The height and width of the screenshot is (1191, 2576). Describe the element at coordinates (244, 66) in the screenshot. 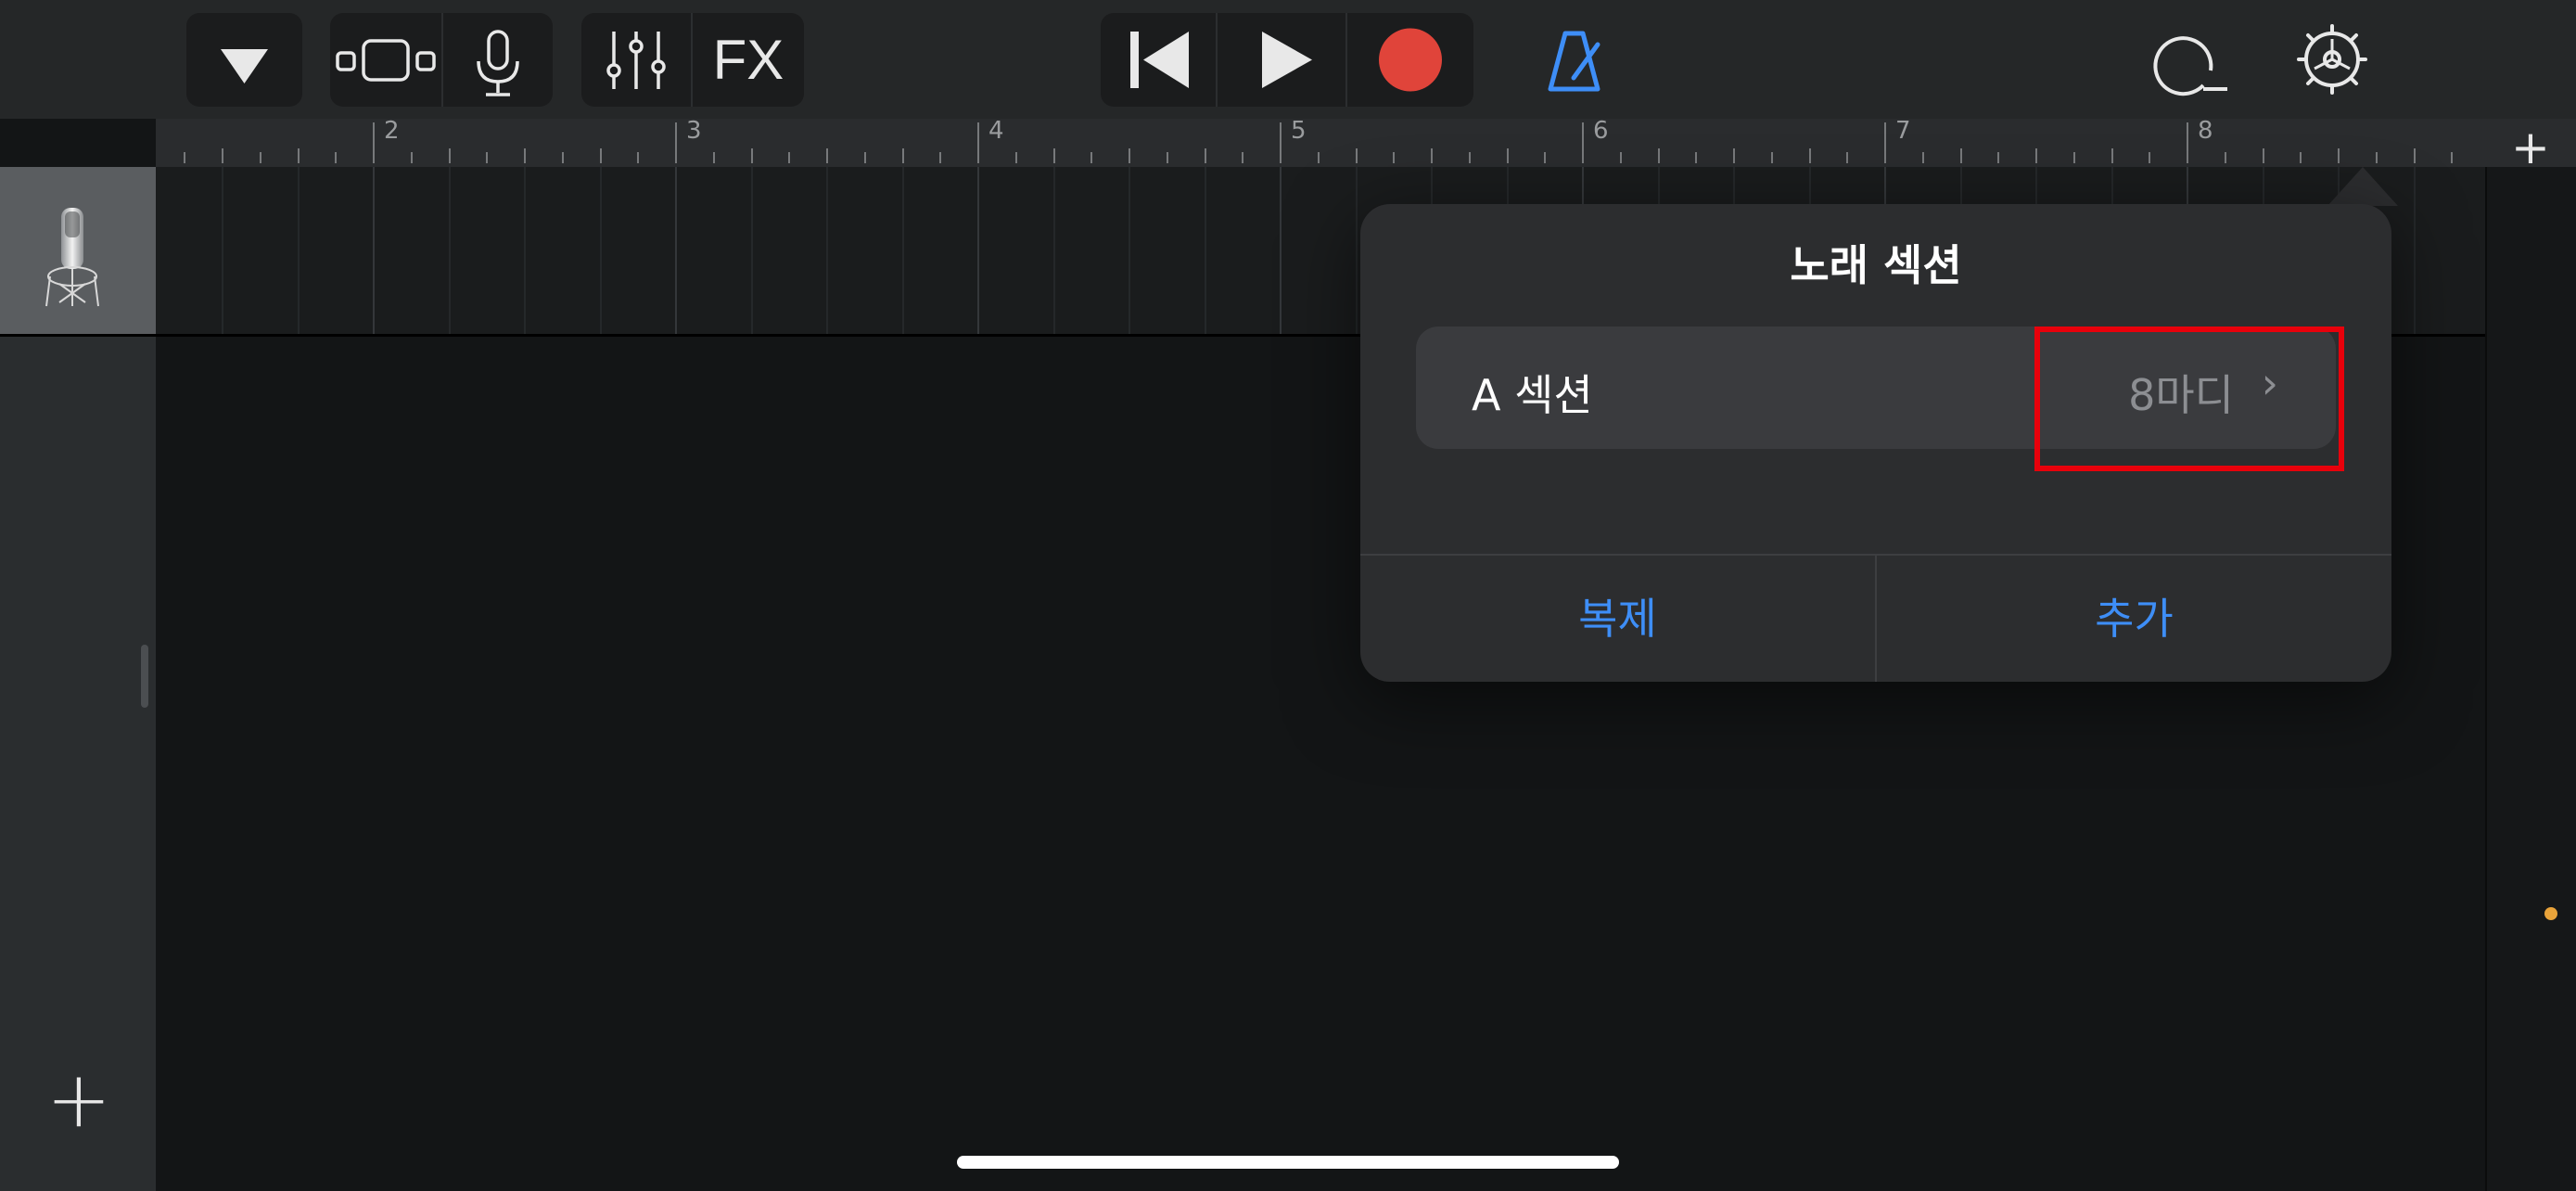

I see `triangle-down-icon` at that location.